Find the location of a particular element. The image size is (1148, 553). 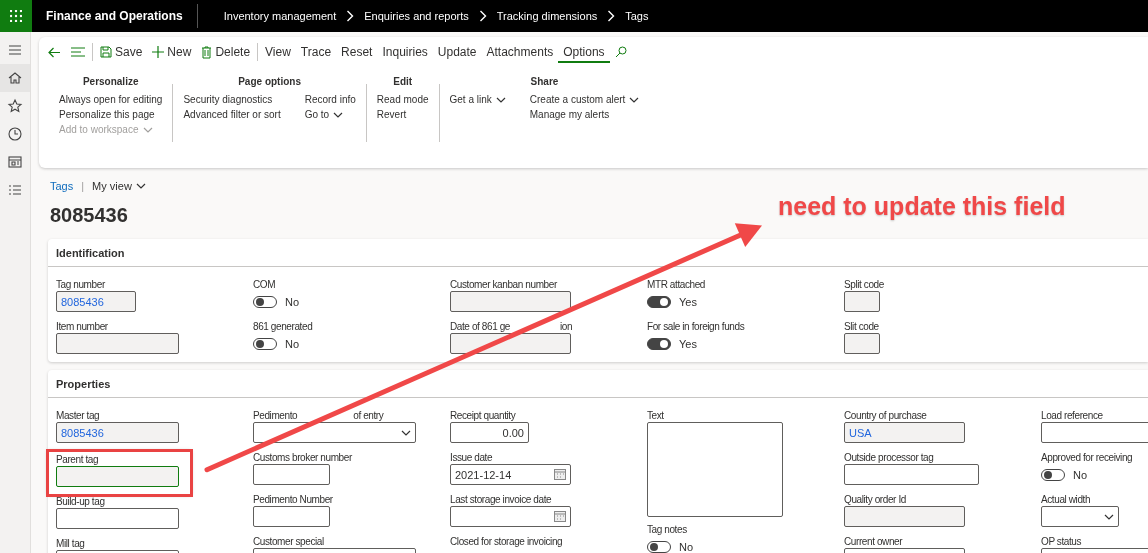

app-launcher-button is located at coordinates (16, 16).